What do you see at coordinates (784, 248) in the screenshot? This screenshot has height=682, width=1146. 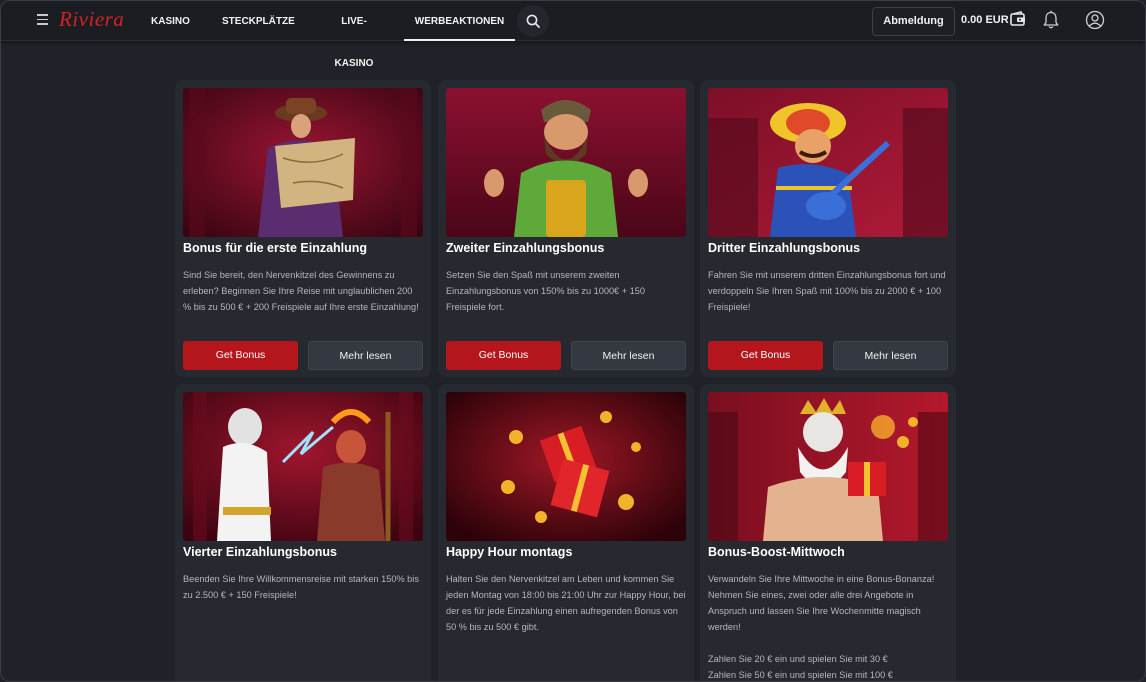 I see `promo-title: Dritter Einzahlungsbonus` at bounding box center [784, 248].